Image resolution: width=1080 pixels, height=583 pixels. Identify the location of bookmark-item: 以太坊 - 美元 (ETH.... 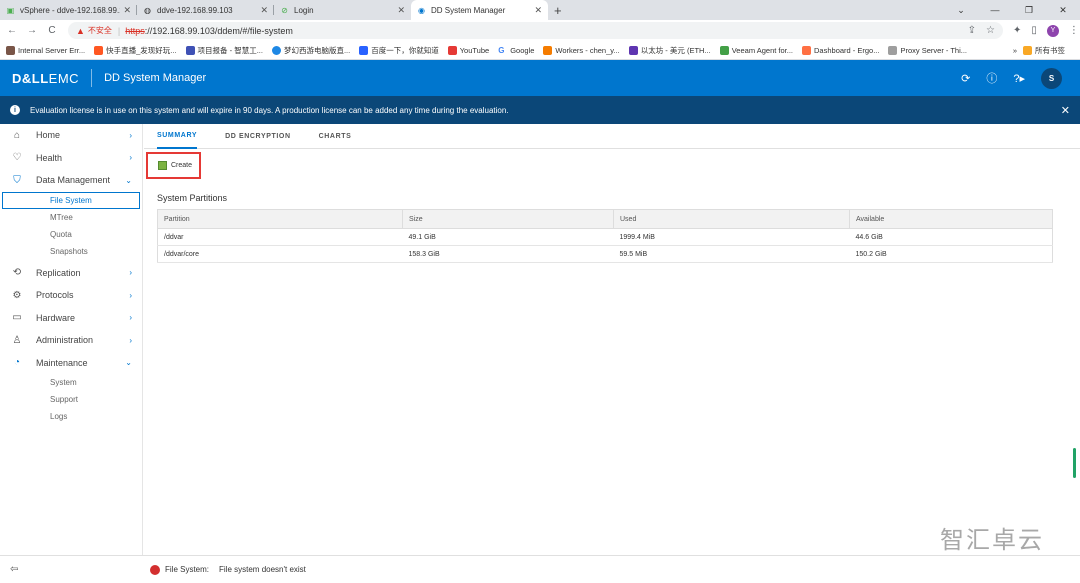
(669, 50).